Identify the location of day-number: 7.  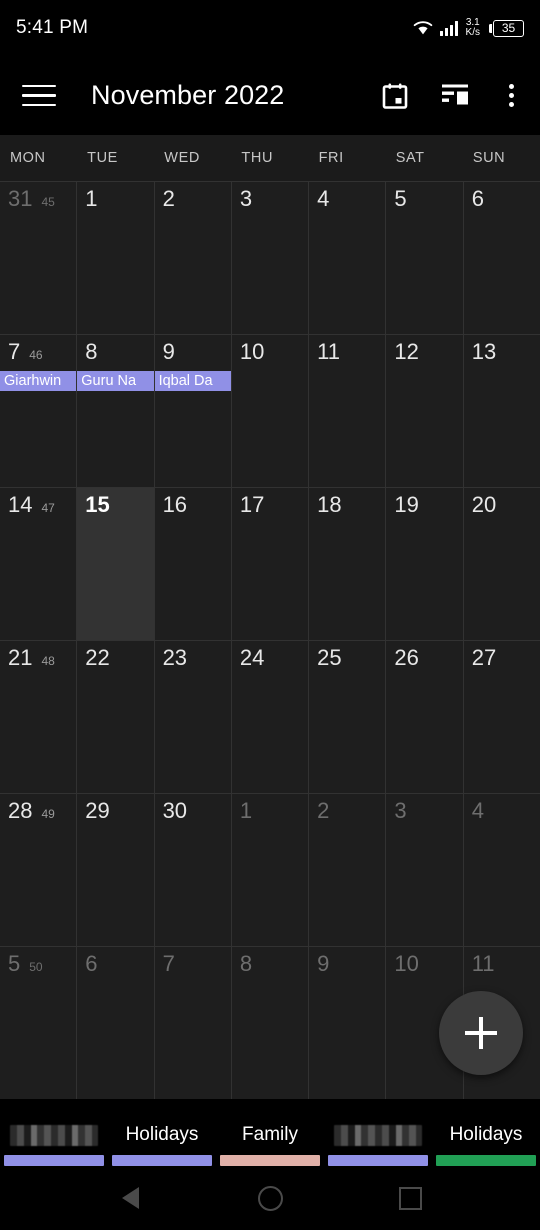
(14, 351).